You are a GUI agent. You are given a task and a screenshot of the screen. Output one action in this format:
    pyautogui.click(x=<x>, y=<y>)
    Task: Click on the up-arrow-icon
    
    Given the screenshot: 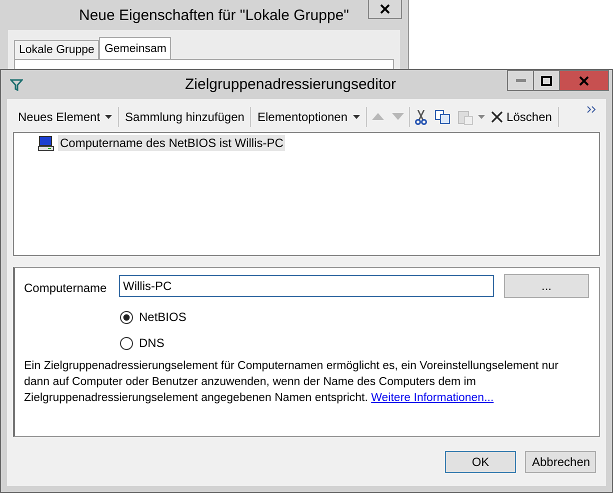 What is the action you would take?
    pyautogui.click(x=378, y=117)
    